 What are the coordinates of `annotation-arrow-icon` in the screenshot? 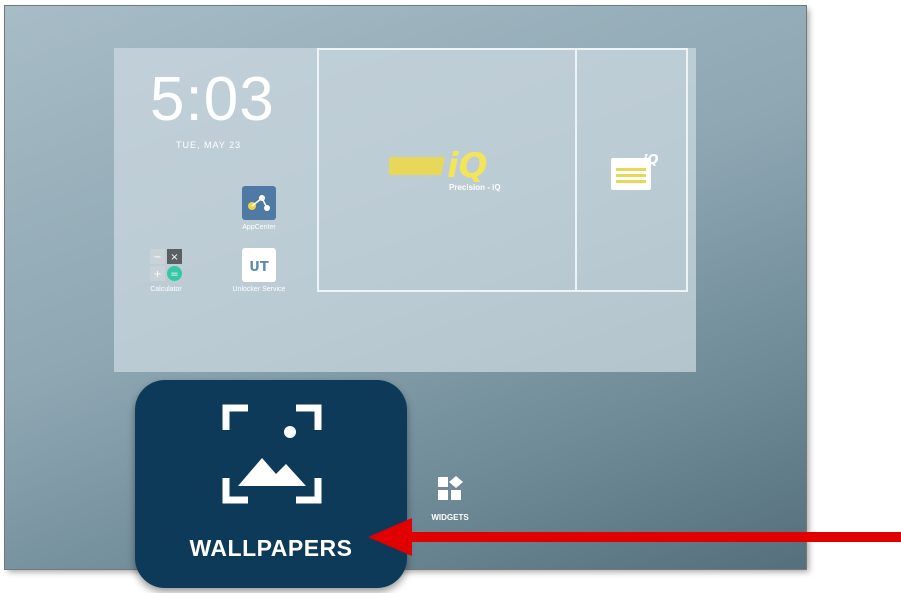 It's located at (634, 537).